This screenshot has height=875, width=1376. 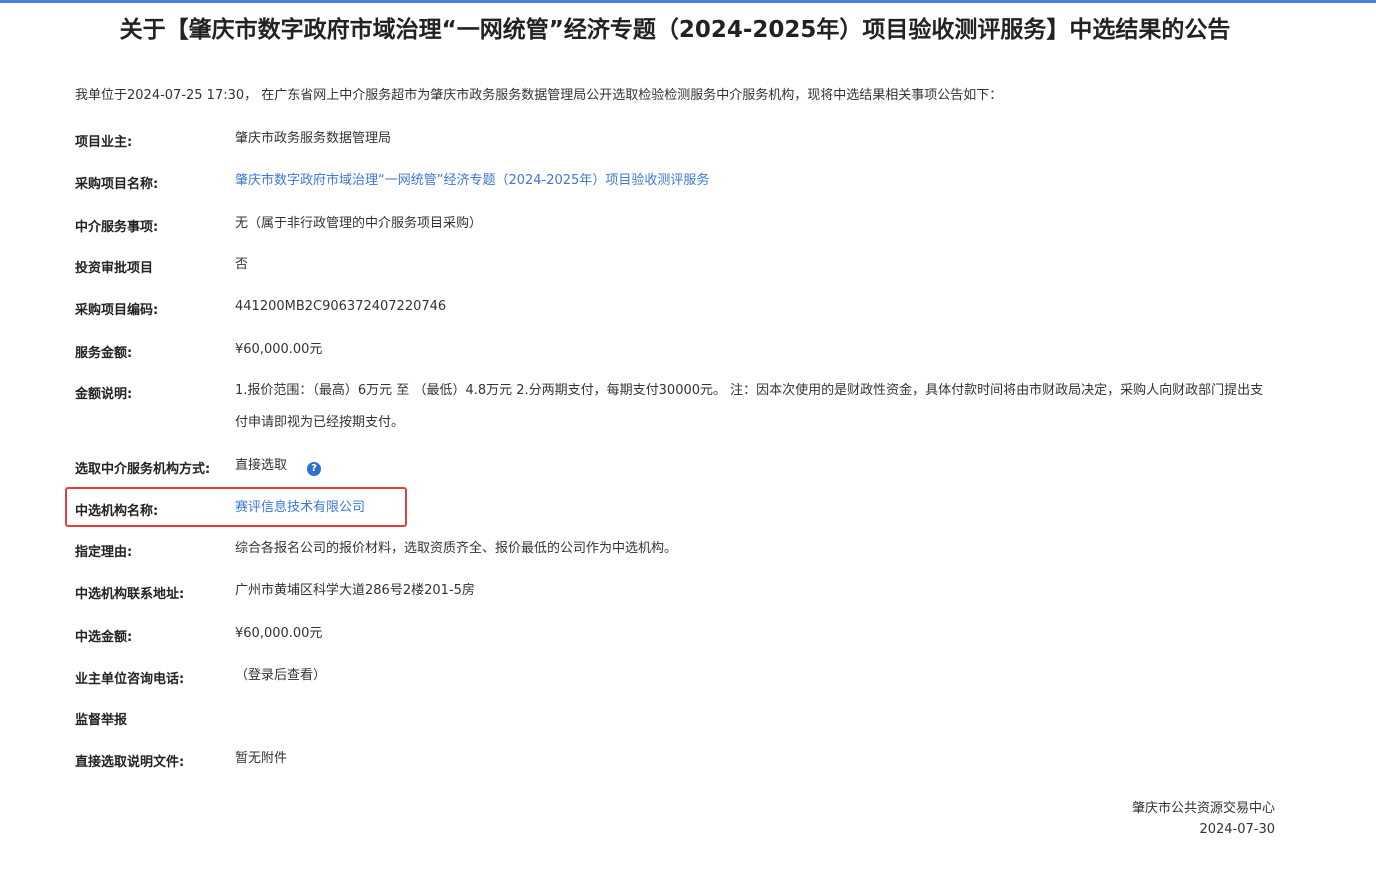 I want to click on service-amount-label: 服务金额:, so click(x=104, y=353).